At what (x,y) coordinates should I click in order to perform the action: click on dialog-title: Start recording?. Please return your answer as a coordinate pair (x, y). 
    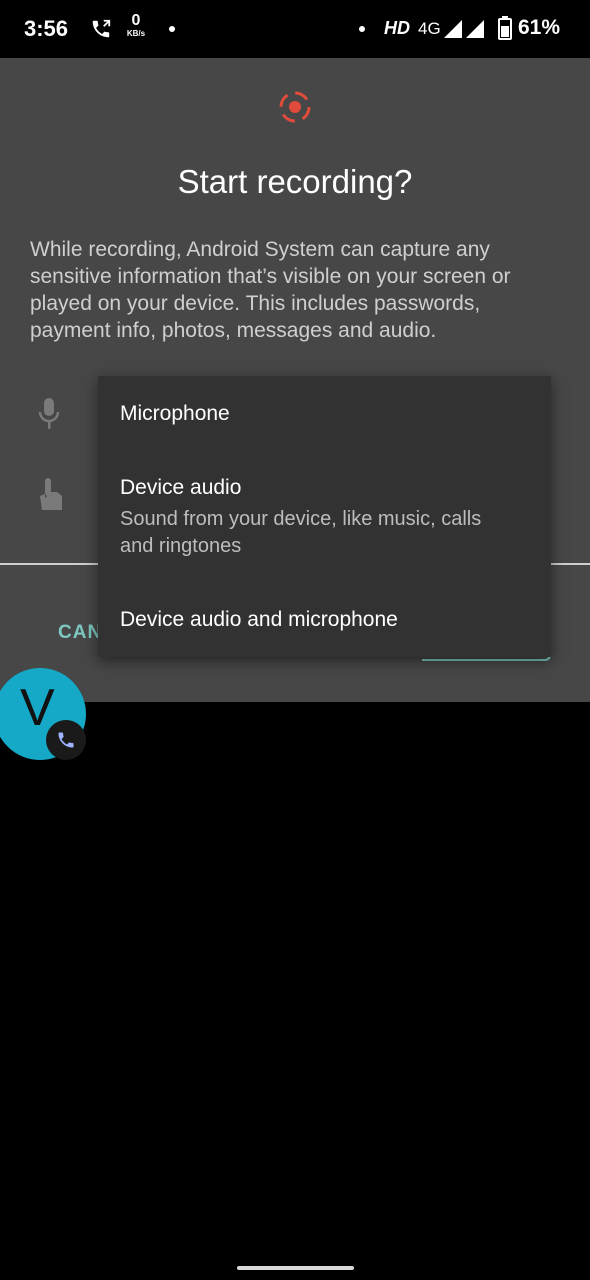
    Looking at the image, I should click on (295, 181).